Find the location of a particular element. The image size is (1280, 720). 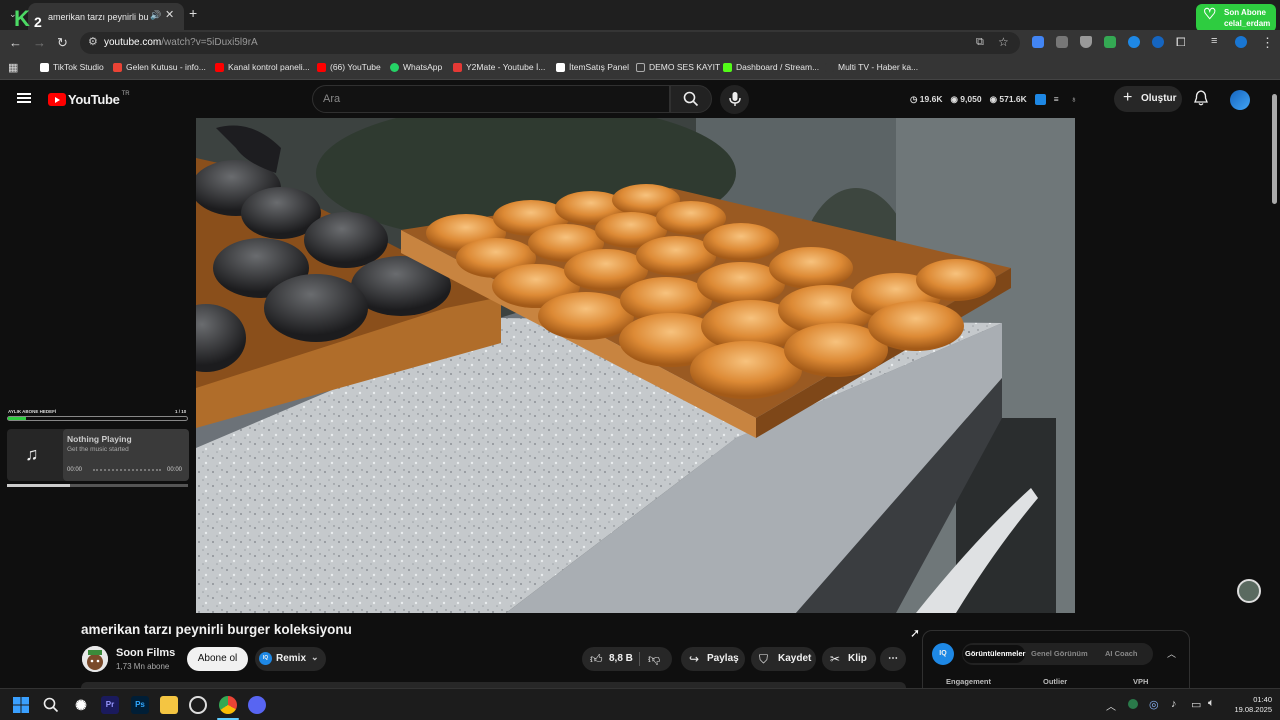

reload-icon: ↻ is located at coordinates (62, 43).